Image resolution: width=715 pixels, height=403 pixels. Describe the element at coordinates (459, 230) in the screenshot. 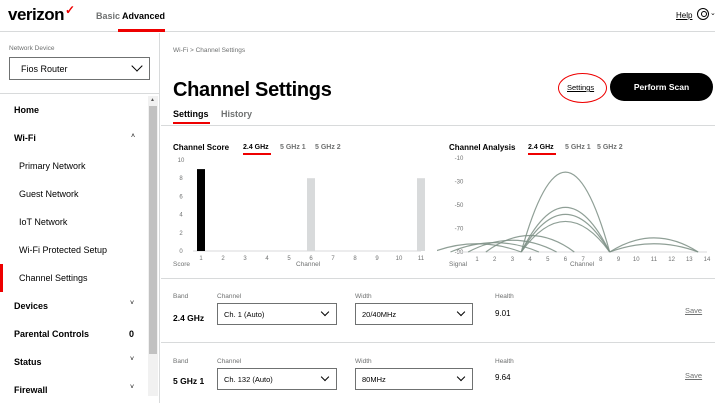

I see `analysis-y-tick: -70` at that location.